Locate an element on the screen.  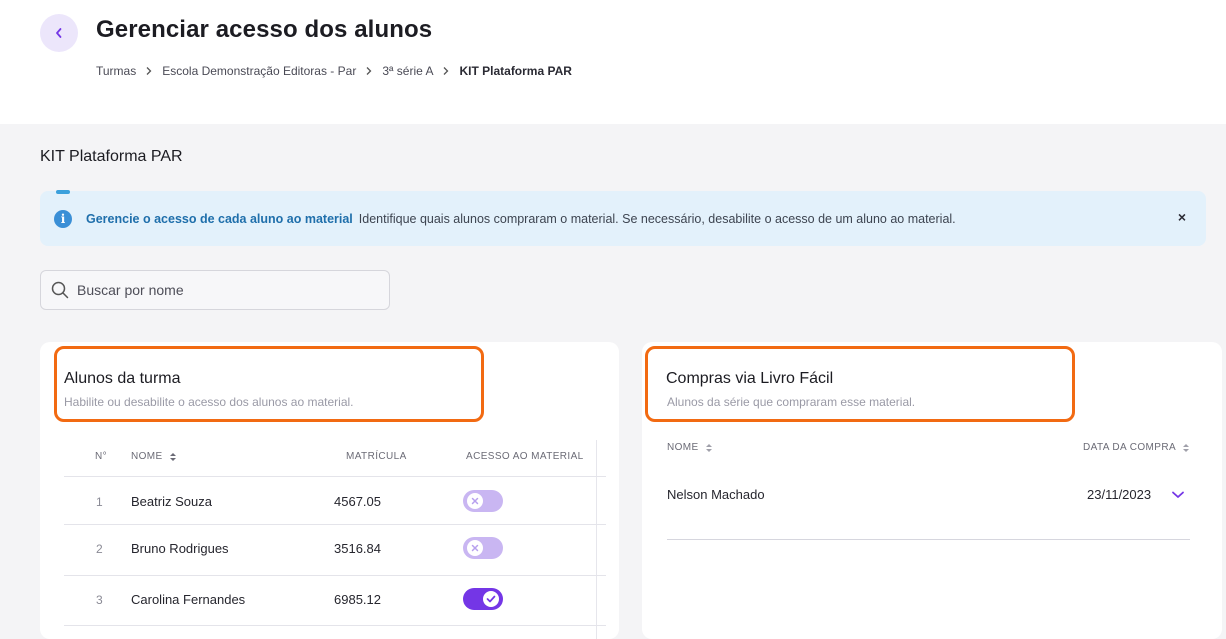
breadcrumb-item-current: KIT Plataforma PAR is located at coordinates (515, 71).